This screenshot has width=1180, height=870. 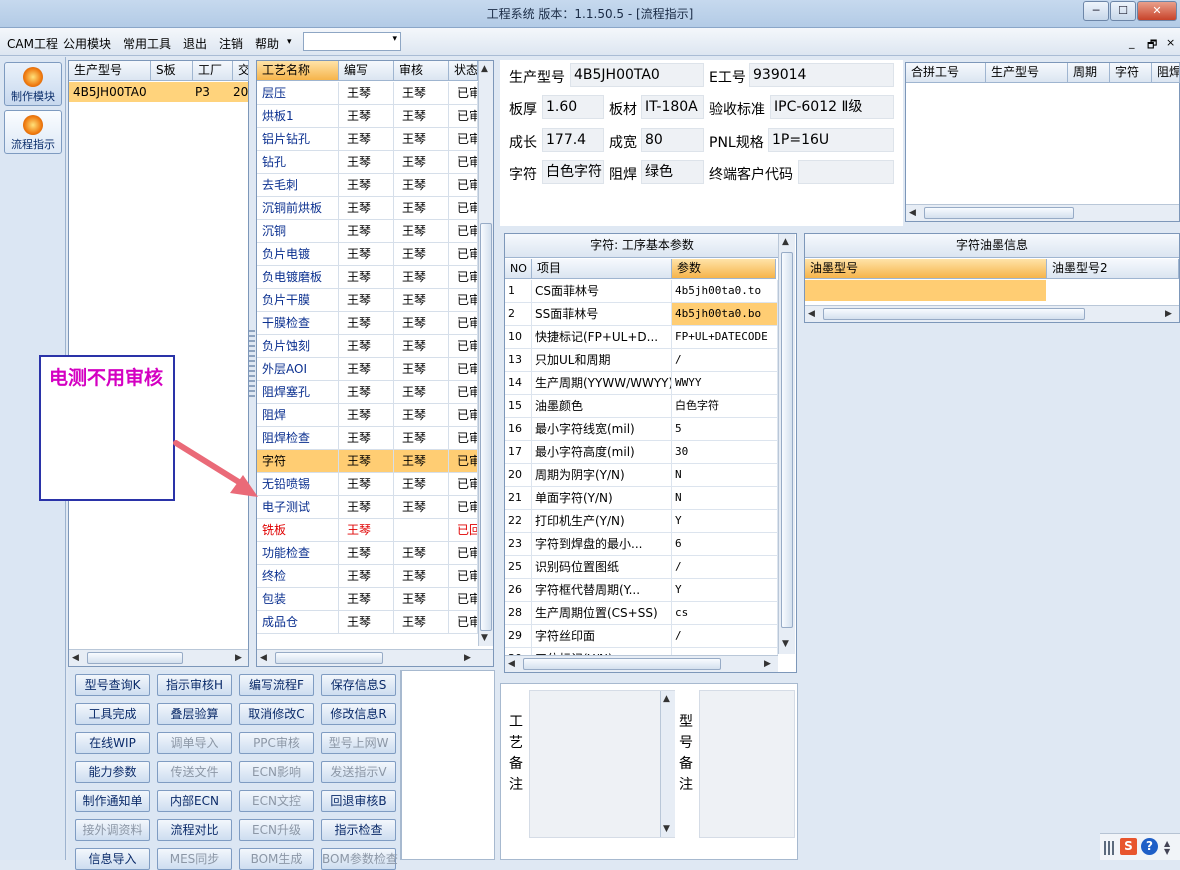 I want to click on table-row: 成品仓王琴王琴已审, so click(x=367, y=622).